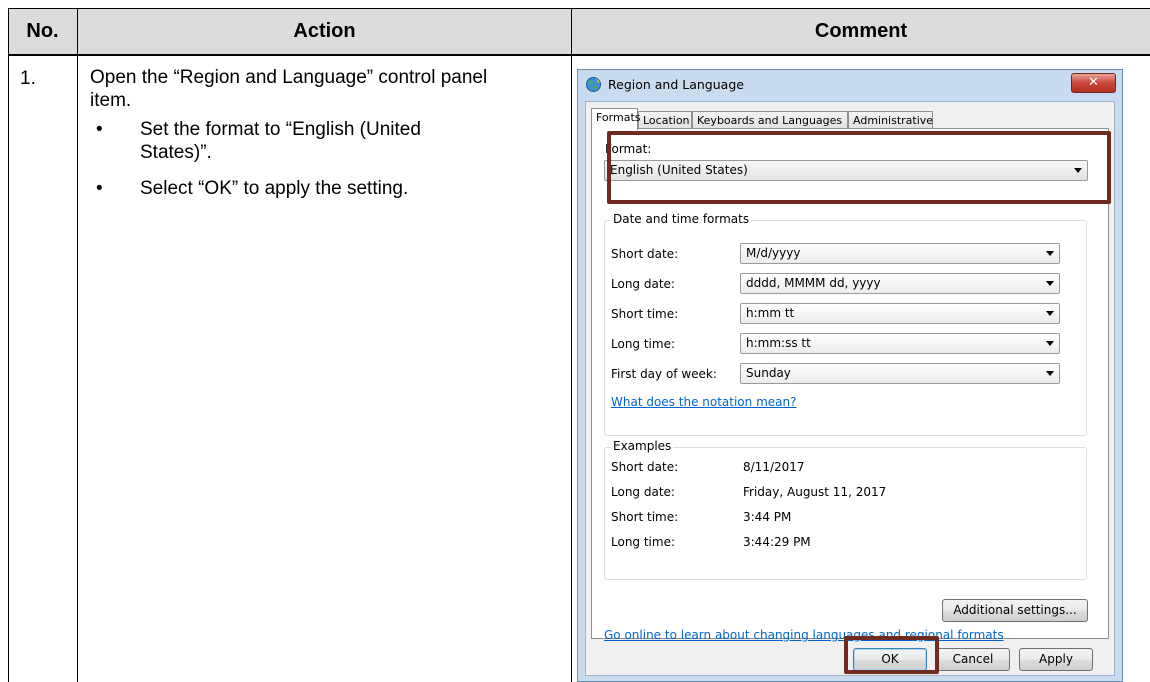 Image resolution: width=1150 pixels, height=682 pixels. What do you see at coordinates (890, 120) in the screenshot?
I see `tab-administrative: Administrative` at bounding box center [890, 120].